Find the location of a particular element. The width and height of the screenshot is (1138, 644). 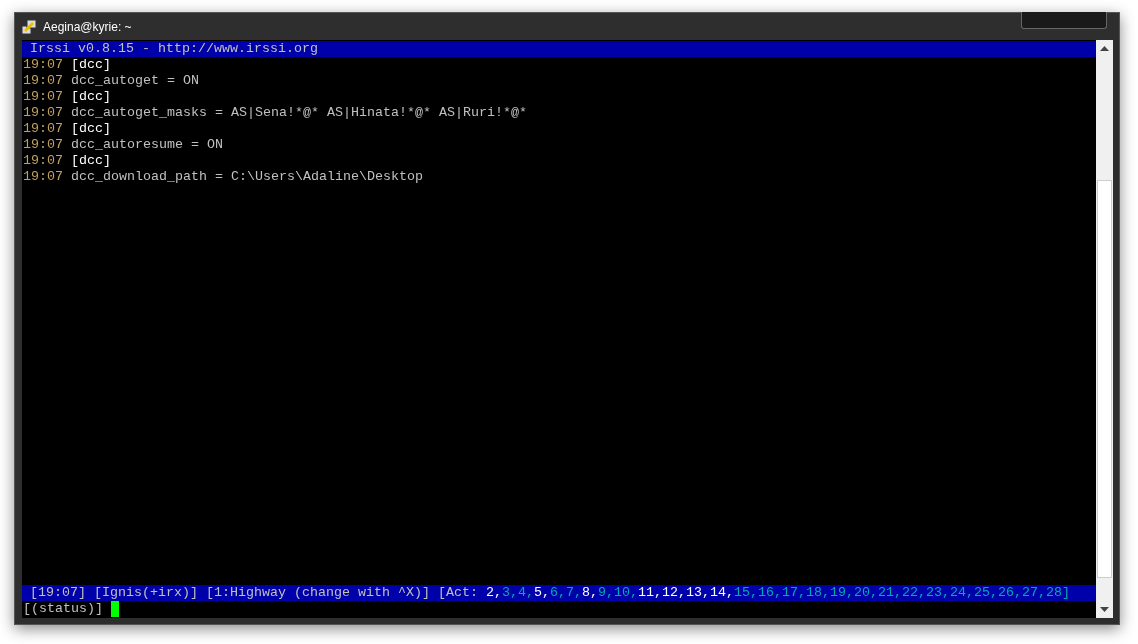

activity-window-number: 20, is located at coordinates (865, 593).